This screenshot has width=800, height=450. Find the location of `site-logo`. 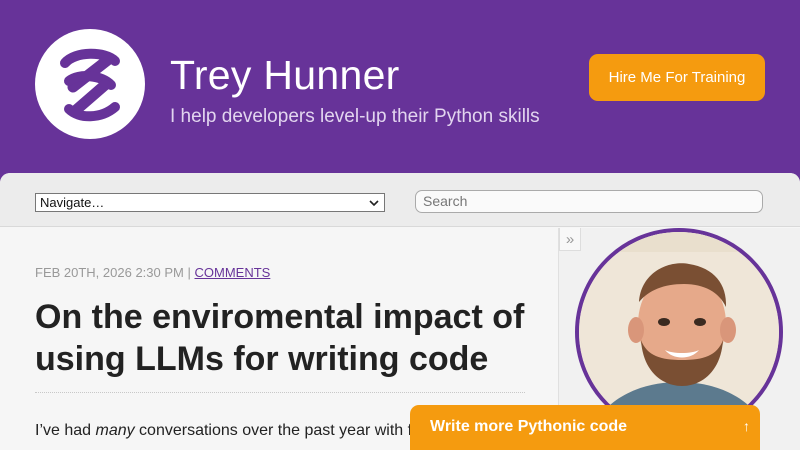

site-logo is located at coordinates (90, 84).